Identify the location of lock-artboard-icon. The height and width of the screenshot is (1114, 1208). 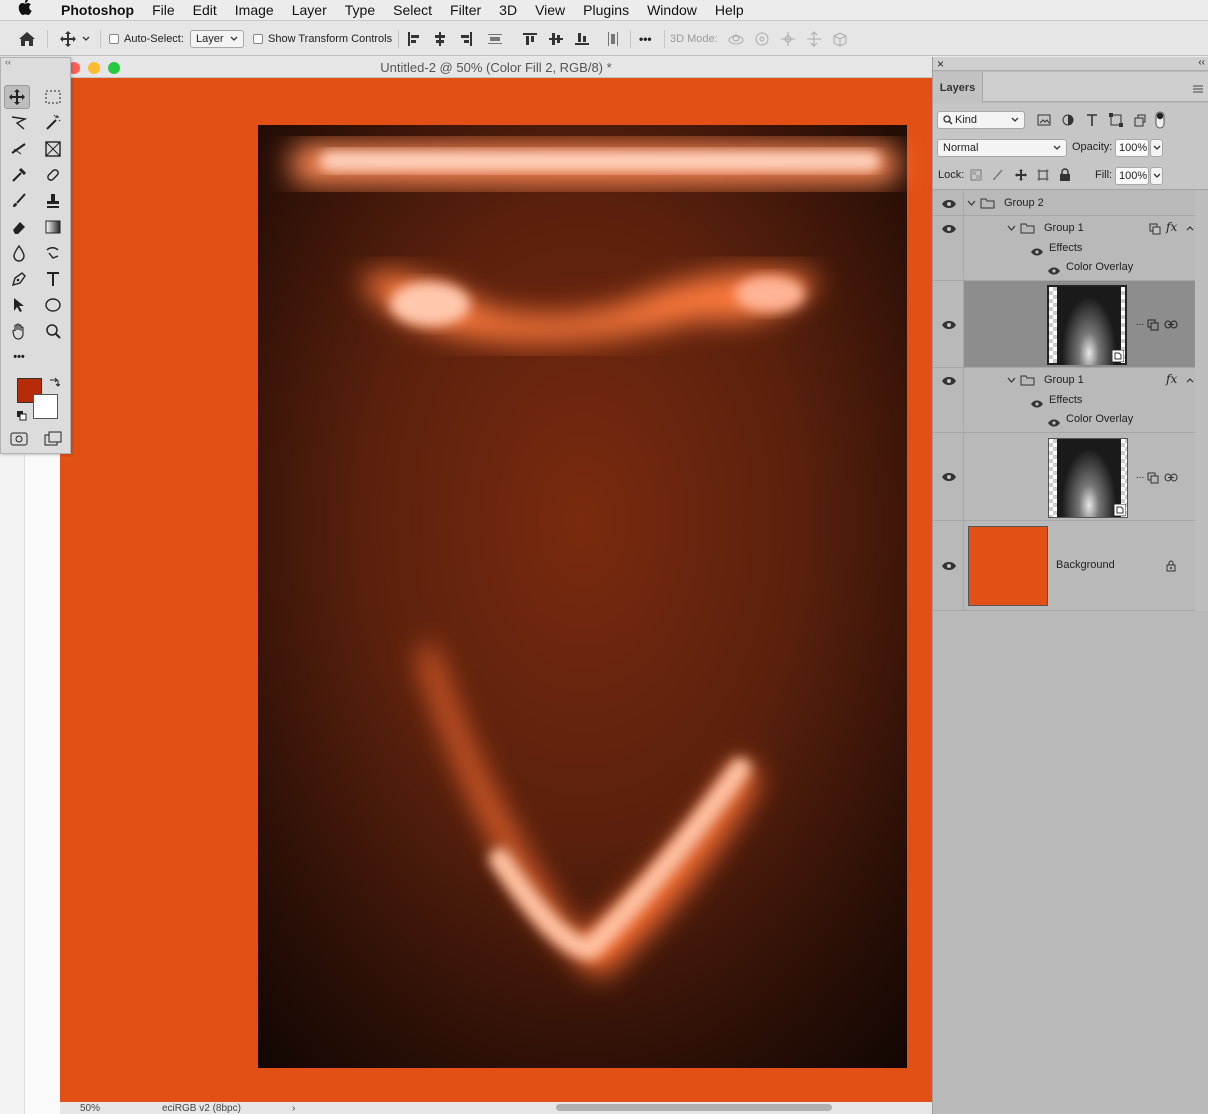
(1043, 176).